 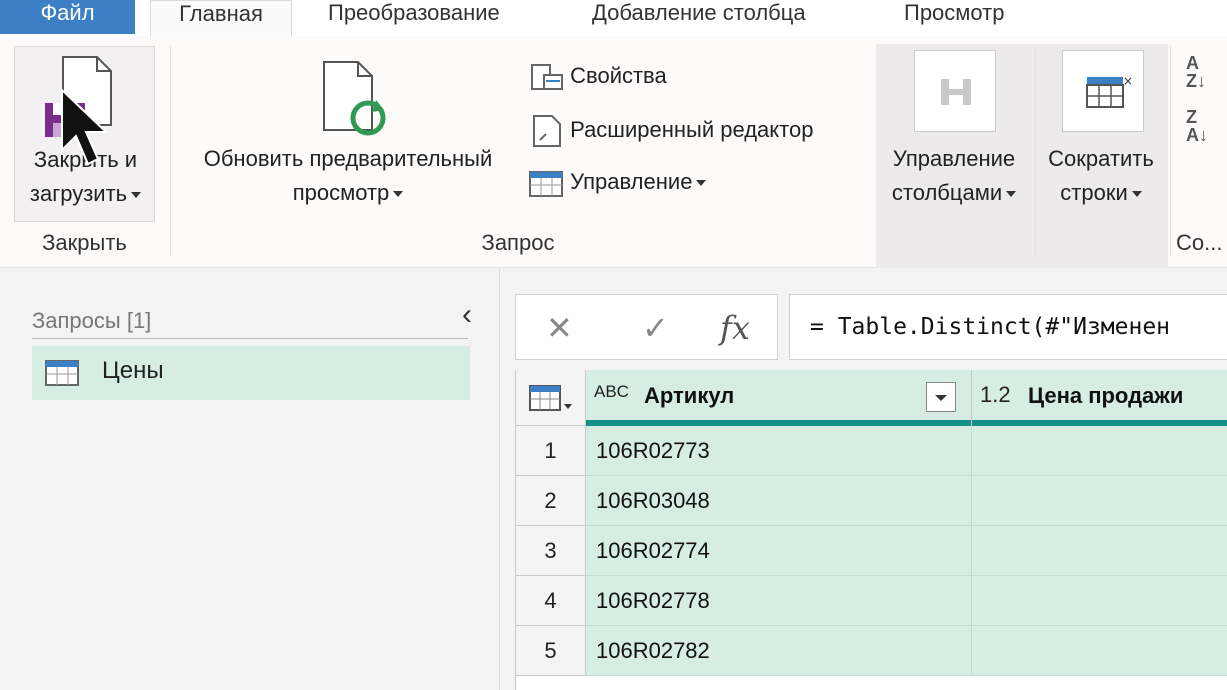 I want to click on decimal-type-icon: 1.2, so click(x=995, y=395).